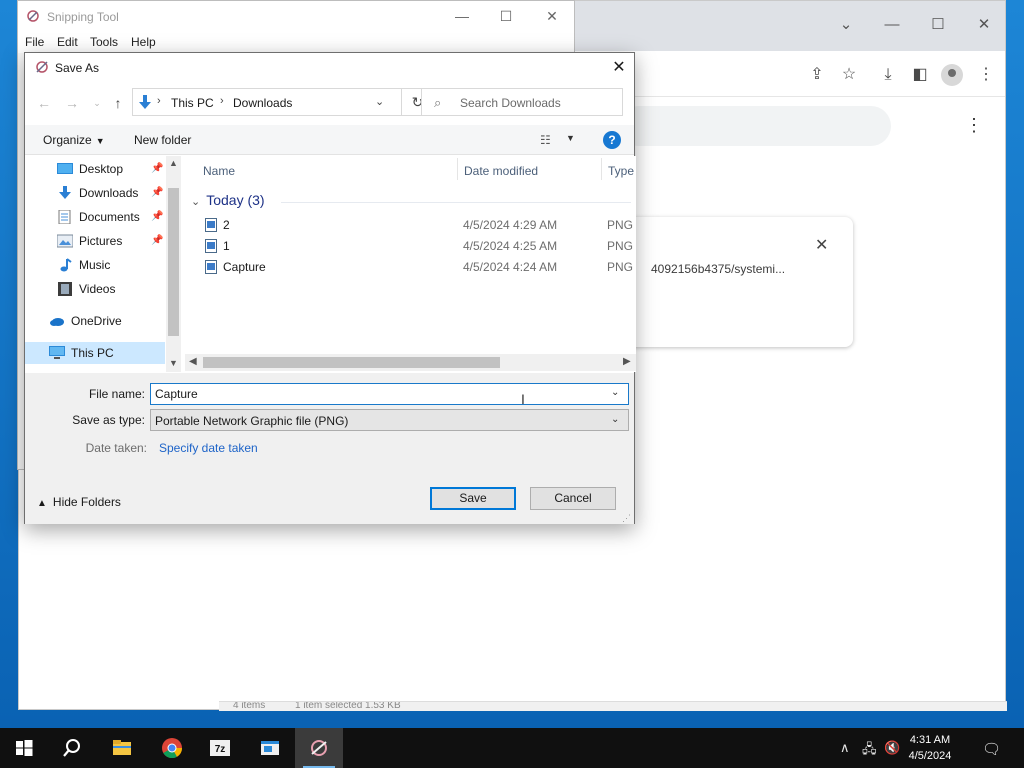 The width and height of the screenshot is (1024, 768). Describe the element at coordinates (849, 75) in the screenshot. I see `bookmark-star-icon: ☆` at that location.